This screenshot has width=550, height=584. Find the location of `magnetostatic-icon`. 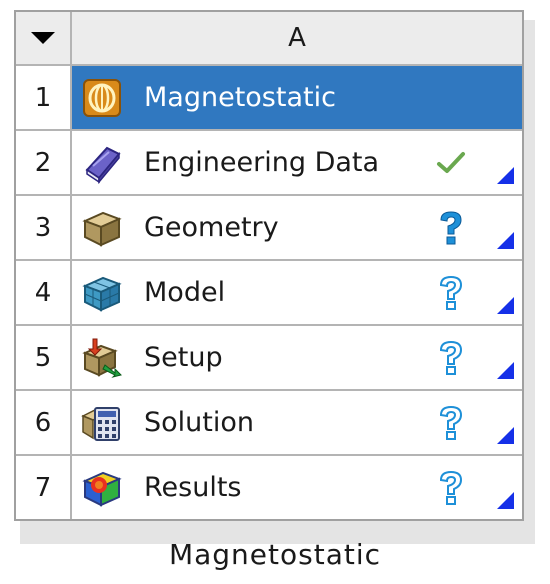

magnetostatic-icon is located at coordinates (102, 98).